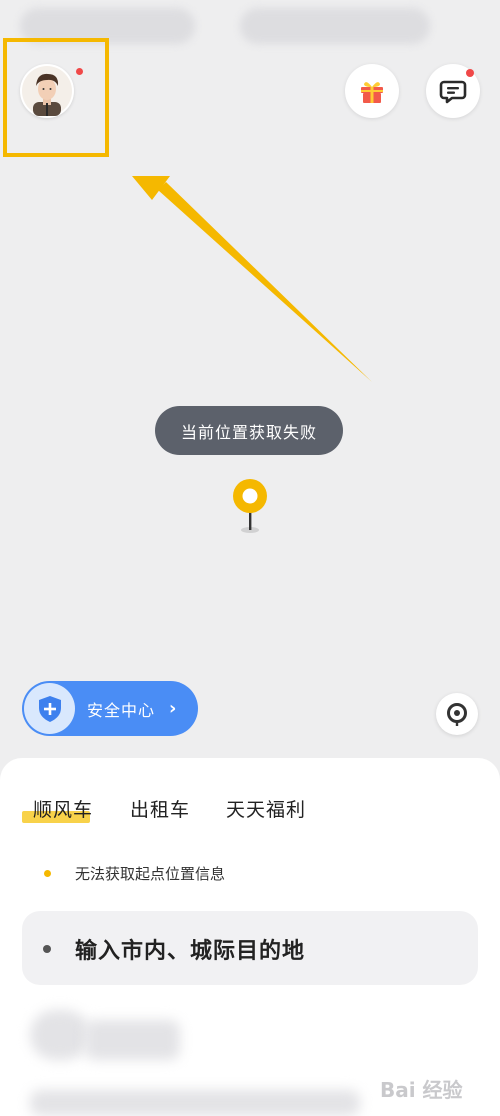  Describe the element at coordinates (63, 808) in the screenshot. I see `tab-hitch-ride: 顺风车` at that location.